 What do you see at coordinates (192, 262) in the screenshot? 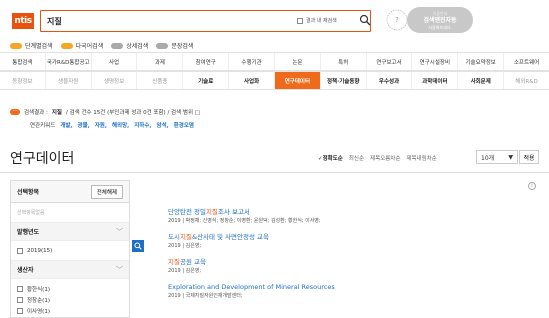
I see `result-title-text: 공원 교육` at bounding box center [192, 262].